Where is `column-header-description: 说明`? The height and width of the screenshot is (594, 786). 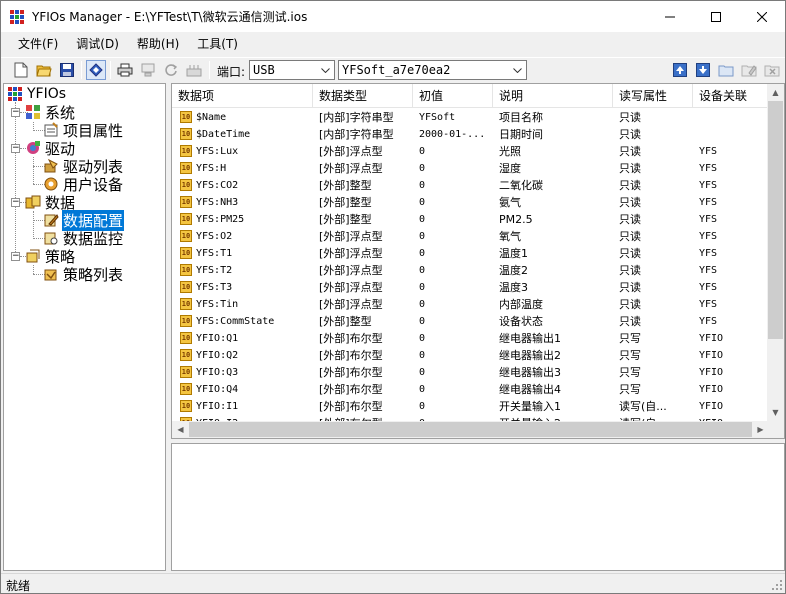 column-header-description: 说明 is located at coordinates (553, 96).